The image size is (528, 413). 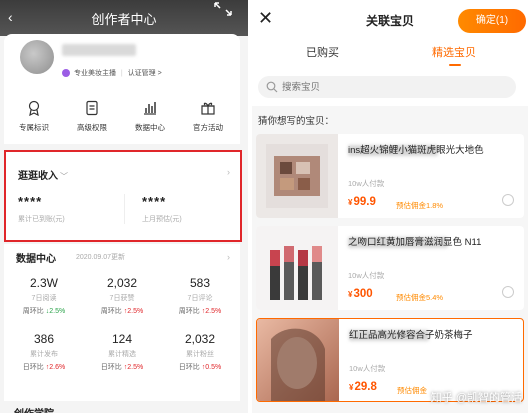 I want to click on tool-label: 专属标识, so click(x=34, y=127).